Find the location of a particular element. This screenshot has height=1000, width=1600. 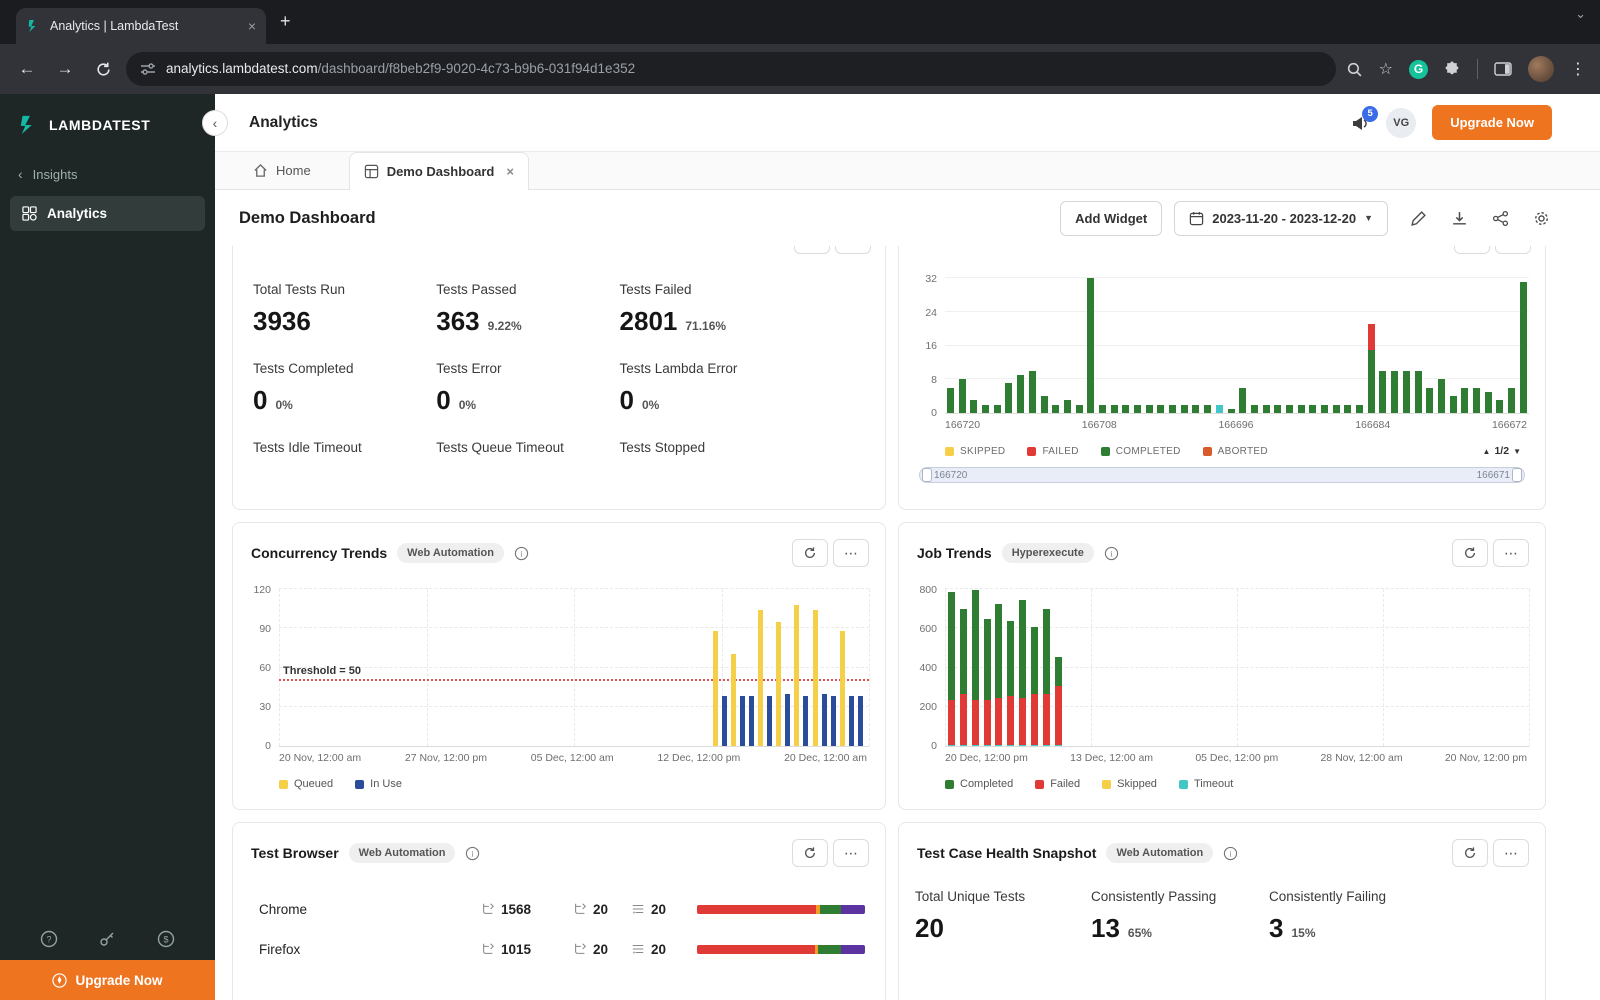

legend-item: COMPLETED is located at coordinates (1140, 451).